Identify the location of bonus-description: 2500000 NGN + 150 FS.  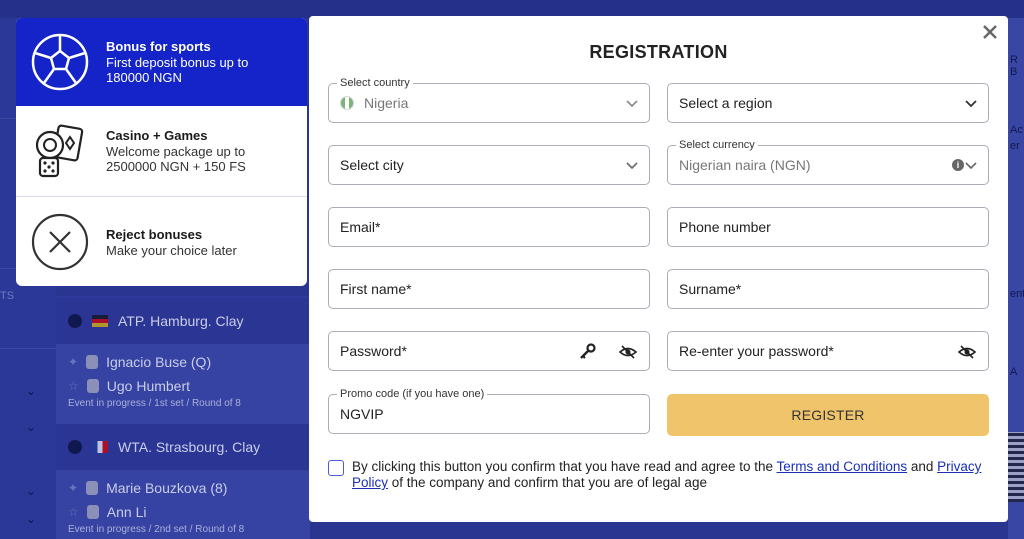
(176, 166).